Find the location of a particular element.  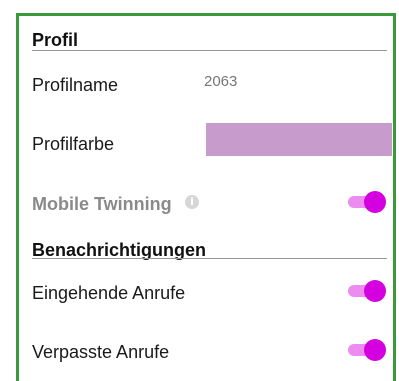

incoming-calls-label: Eingehende Anrufe is located at coordinates (109, 293).